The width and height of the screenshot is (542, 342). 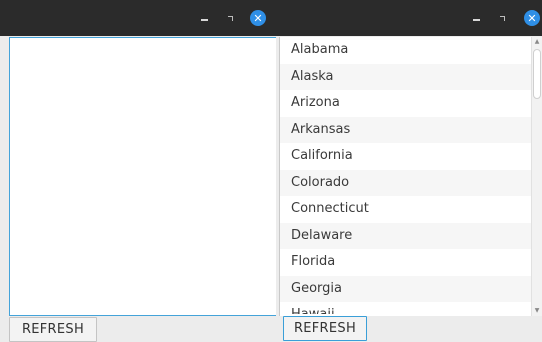 I want to click on list-item: Georgia, so click(x=411, y=288).